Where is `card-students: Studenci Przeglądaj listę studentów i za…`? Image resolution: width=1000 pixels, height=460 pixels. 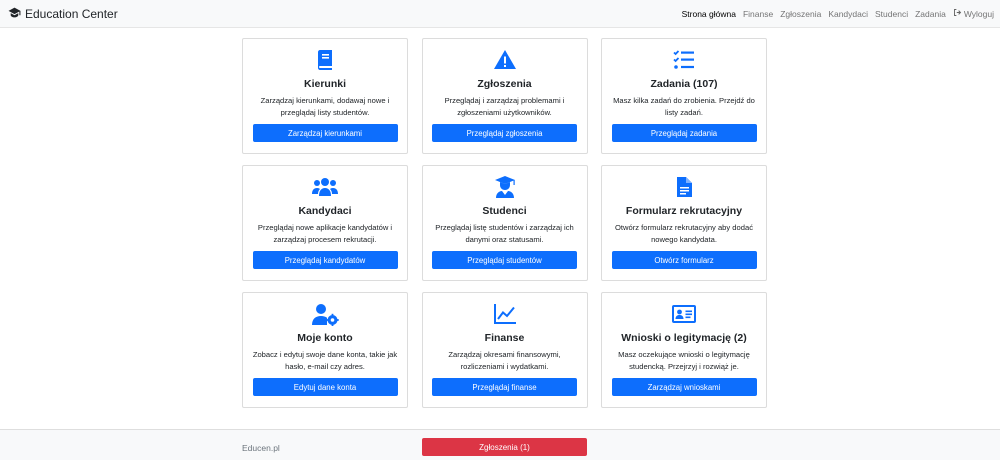
card-students: Studenci Przeglądaj listę studentów i za… is located at coordinates (504, 223).